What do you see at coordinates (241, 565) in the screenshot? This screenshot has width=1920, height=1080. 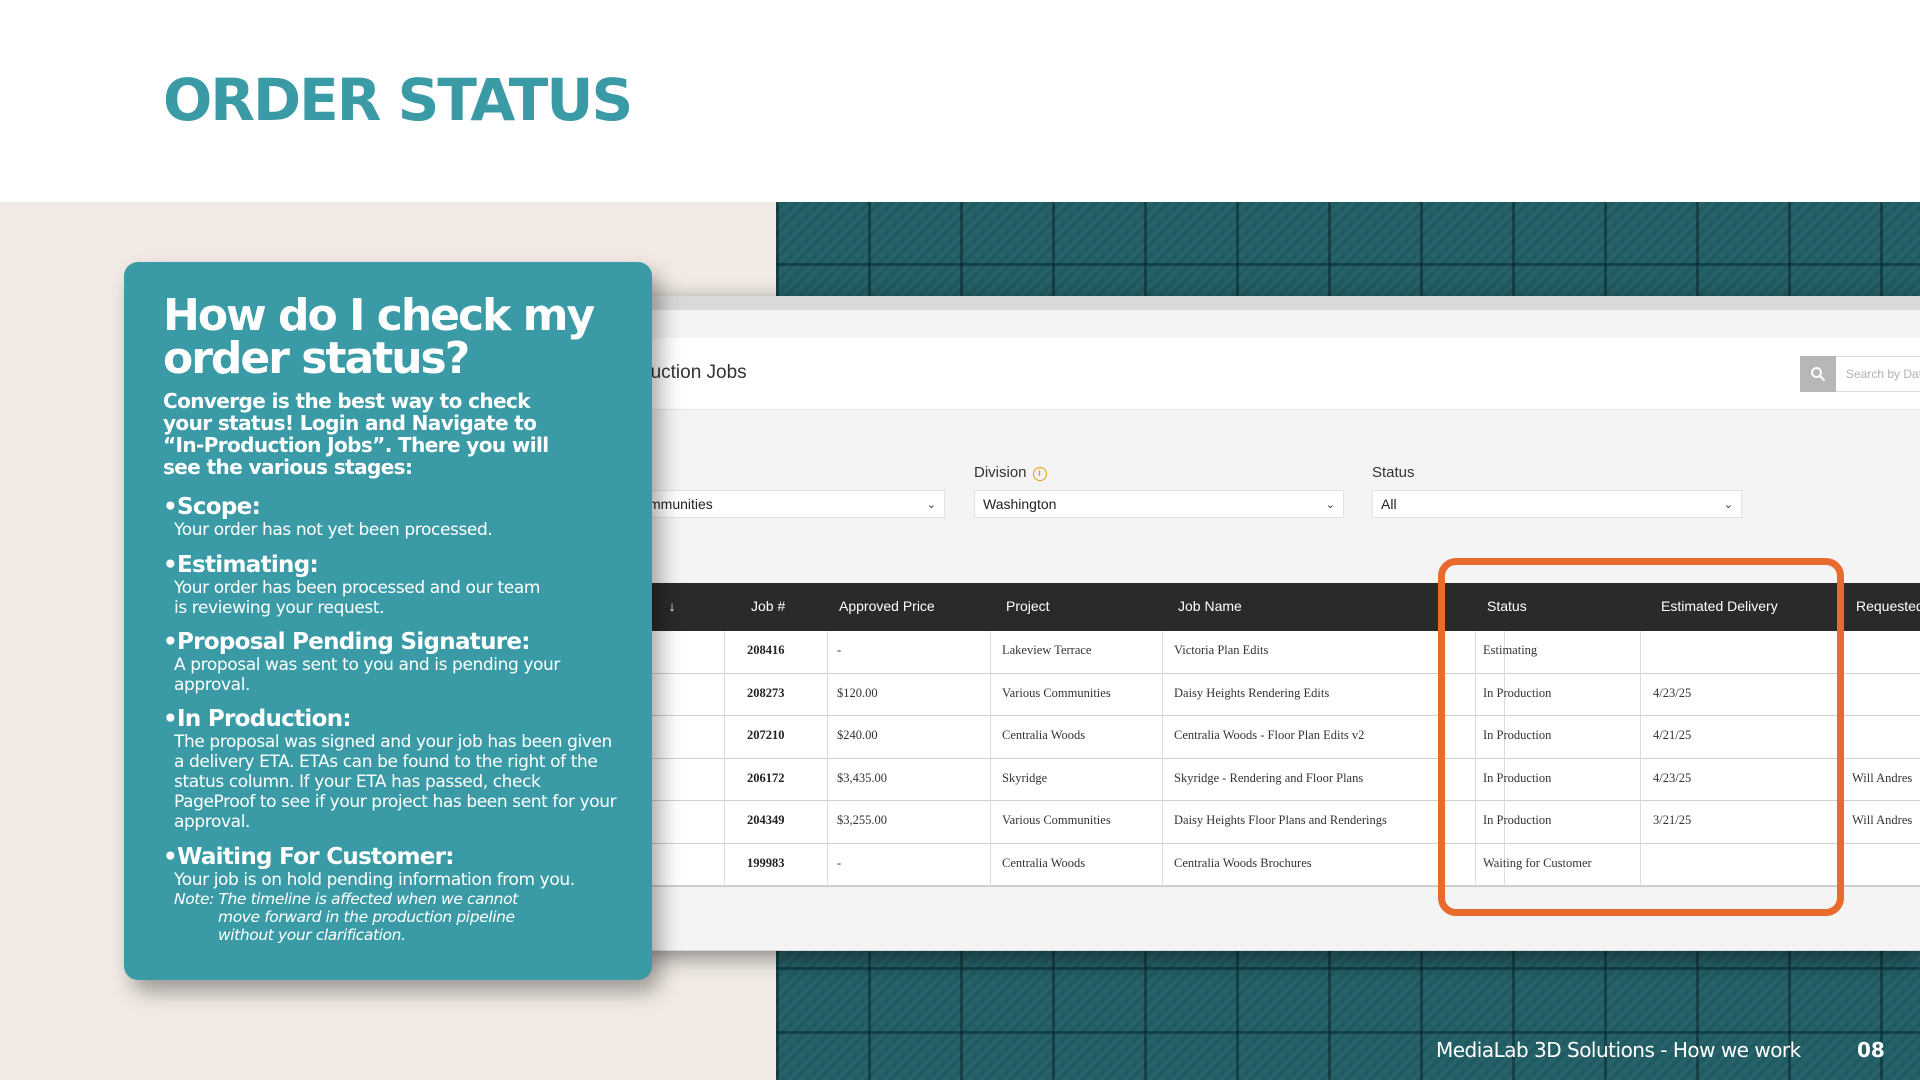 I see `stage-title: •Estimating:` at bounding box center [241, 565].